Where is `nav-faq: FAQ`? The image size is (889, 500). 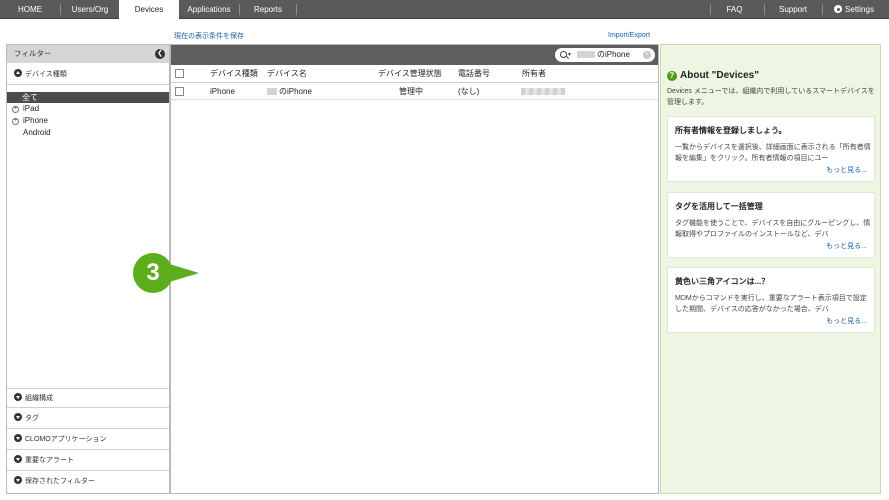 nav-faq: FAQ is located at coordinates (734, 9).